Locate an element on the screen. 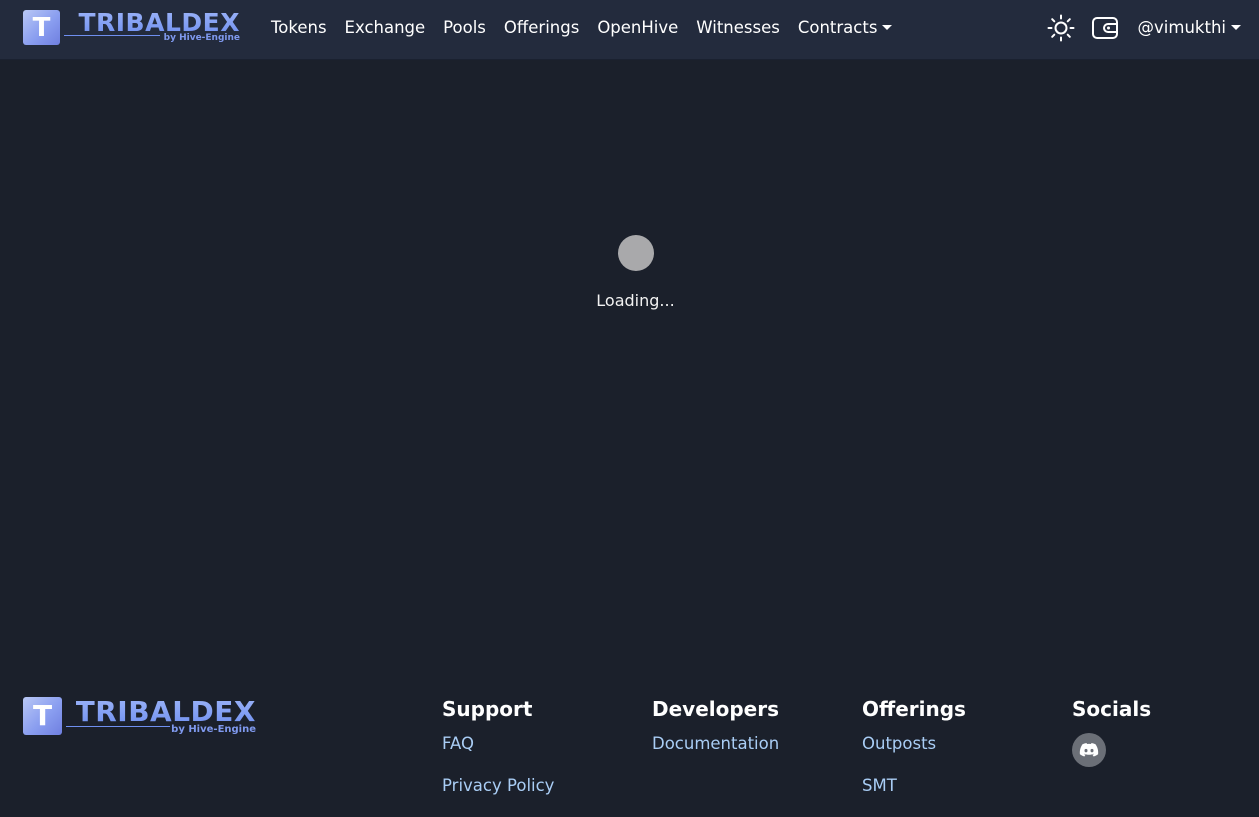 The image size is (1259, 817). sun-icon is located at coordinates (1061, 27).